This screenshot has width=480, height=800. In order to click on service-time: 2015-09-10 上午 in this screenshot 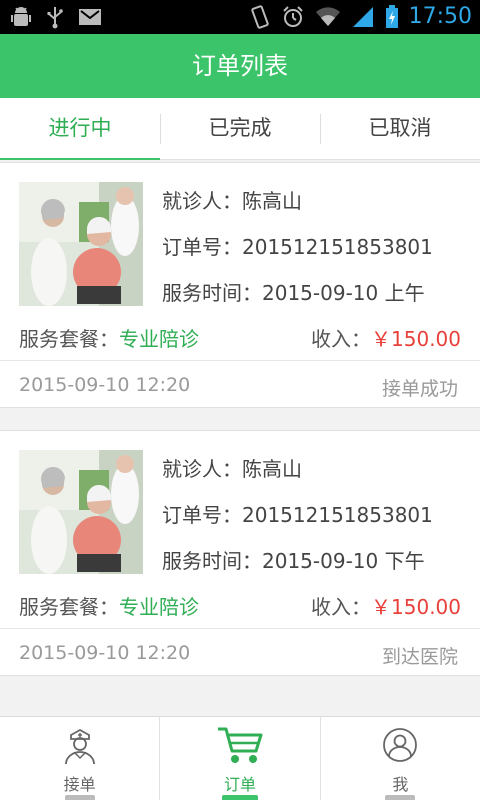, I will do `click(343, 293)`.